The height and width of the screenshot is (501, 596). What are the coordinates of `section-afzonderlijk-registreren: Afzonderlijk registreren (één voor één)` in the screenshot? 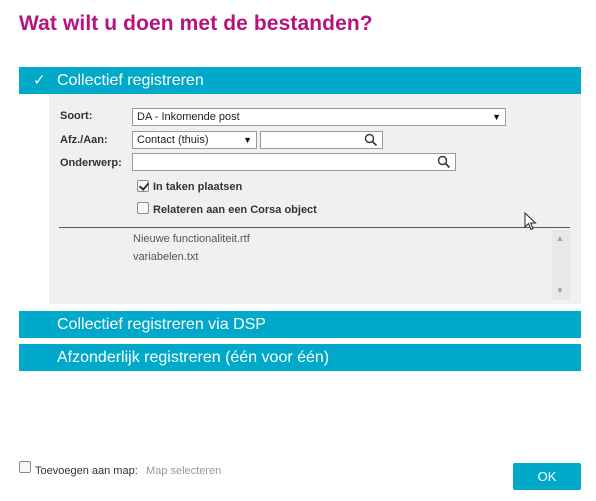 It's located at (300, 357).